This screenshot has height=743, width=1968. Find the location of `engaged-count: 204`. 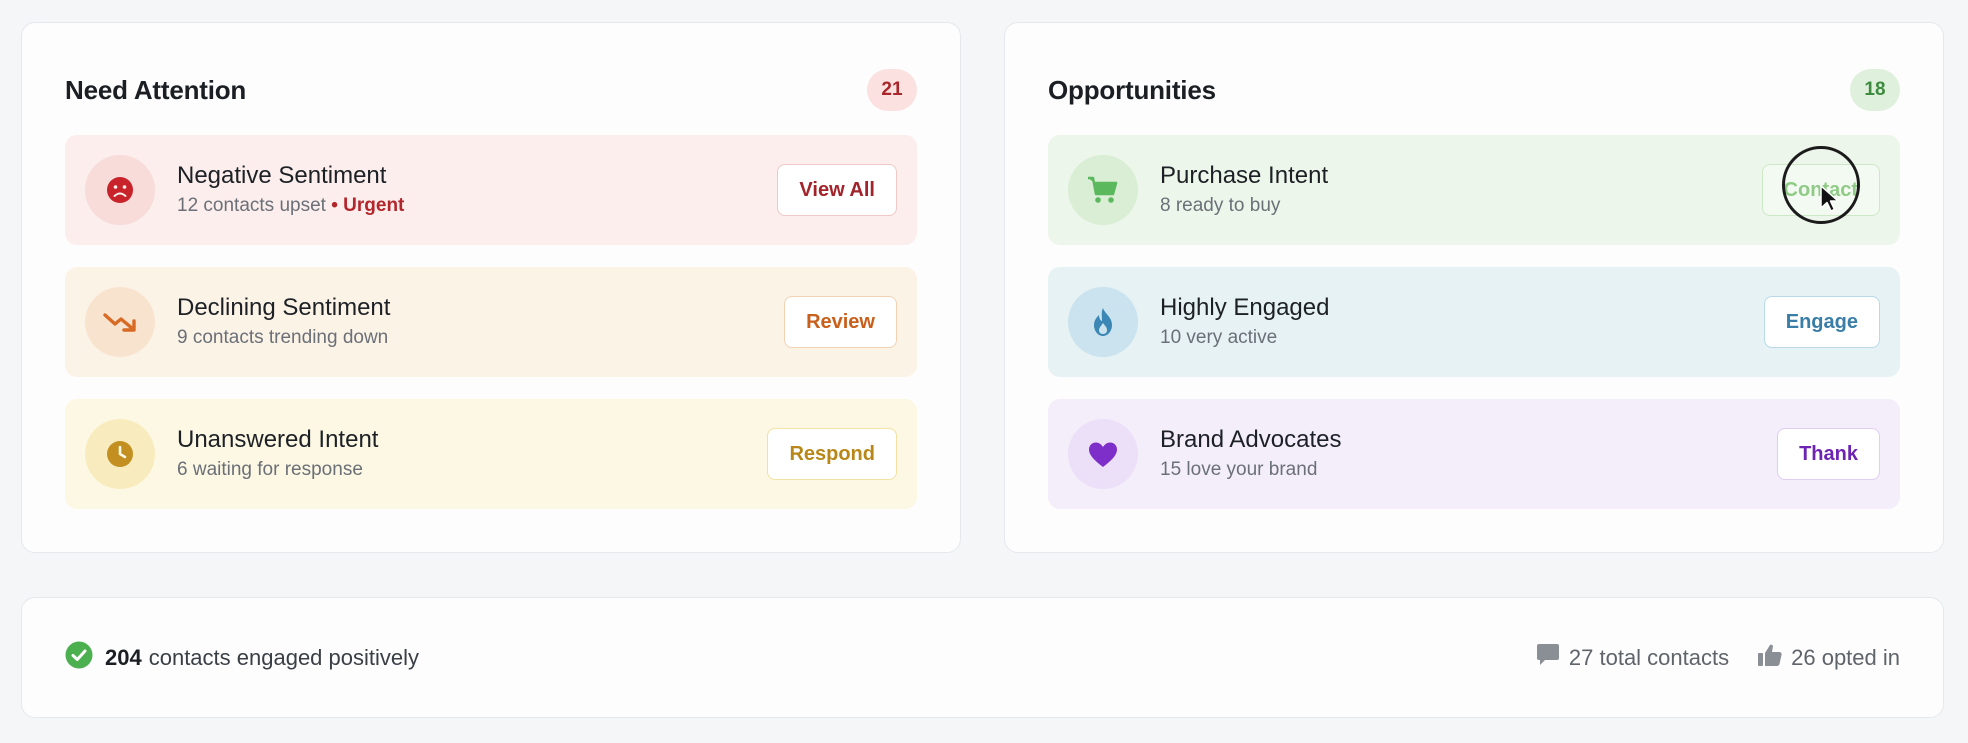

engaged-count: 204 is located at coordinates (123, 657).